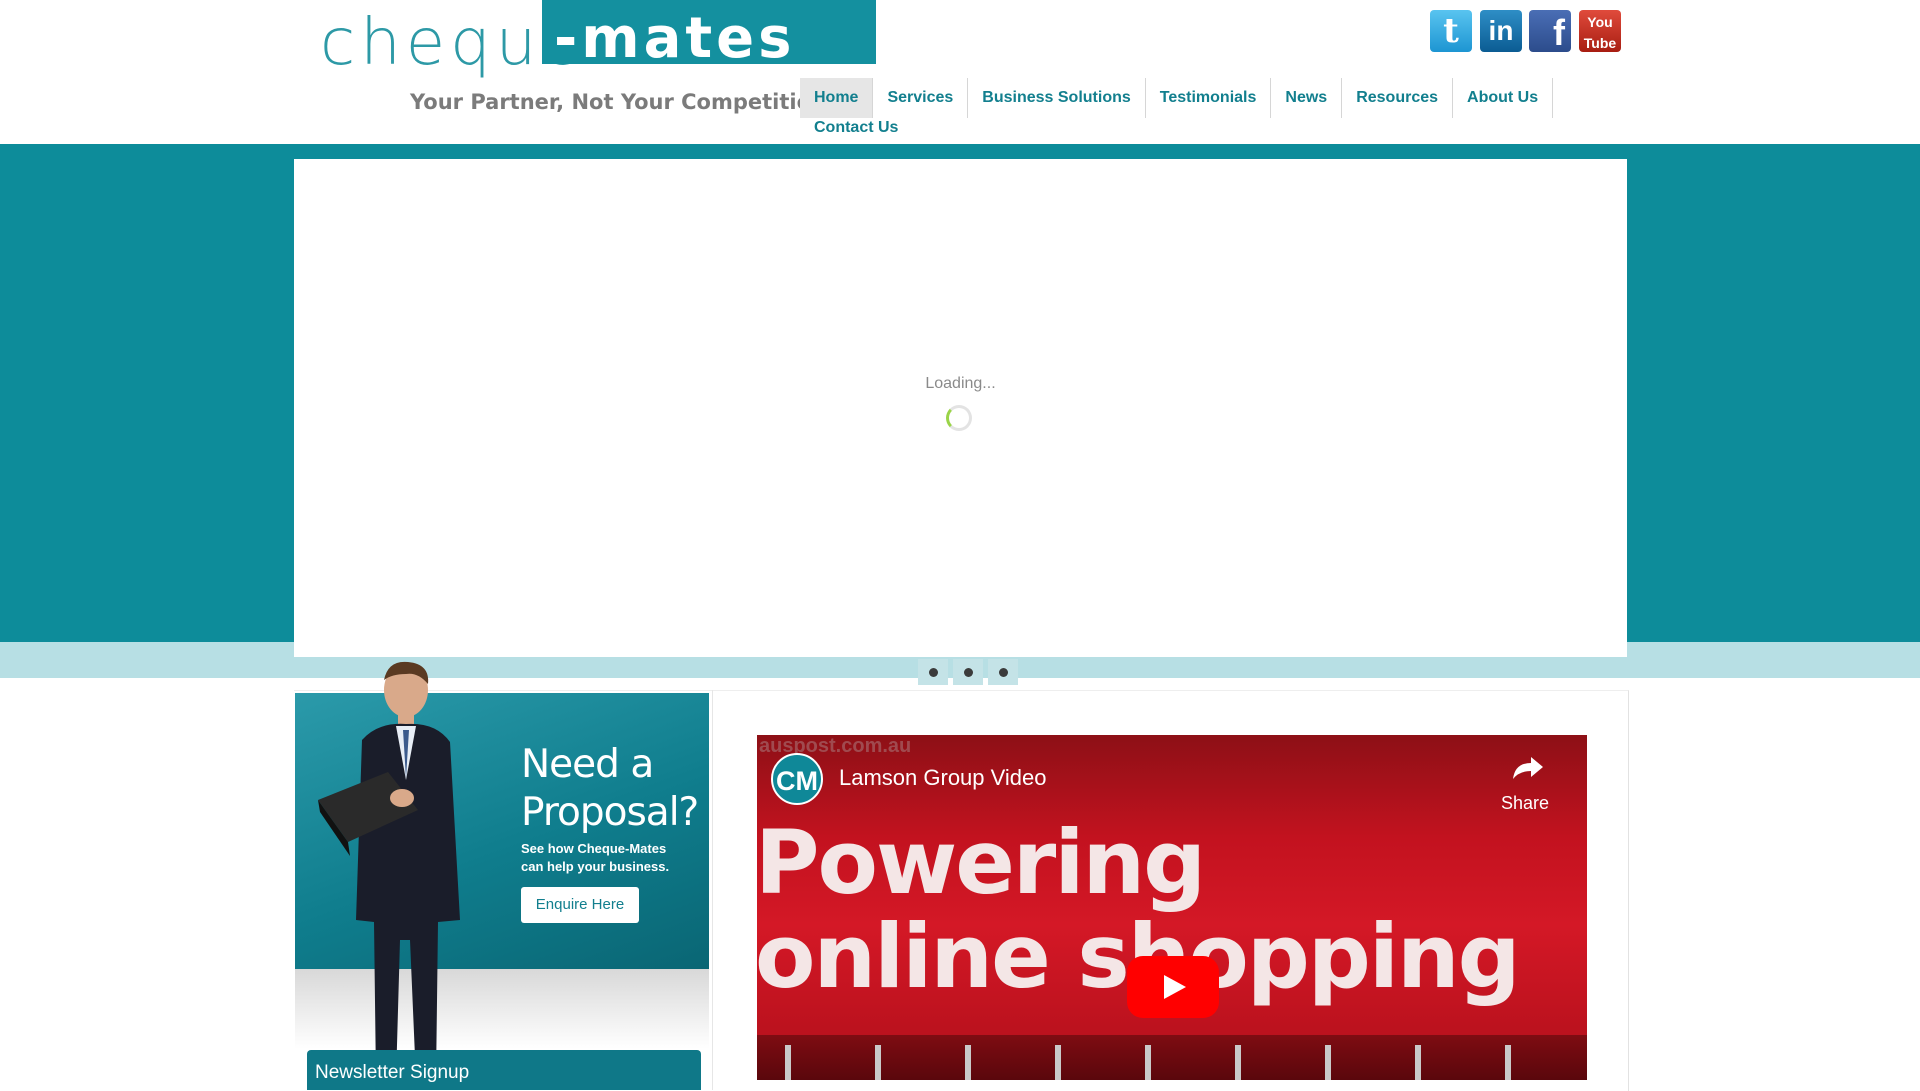 The image size is (1920, 1091). Describe the element at coordinates (981, 862) in the screenshot. I see `video-headline-line1: Powering` at that location.